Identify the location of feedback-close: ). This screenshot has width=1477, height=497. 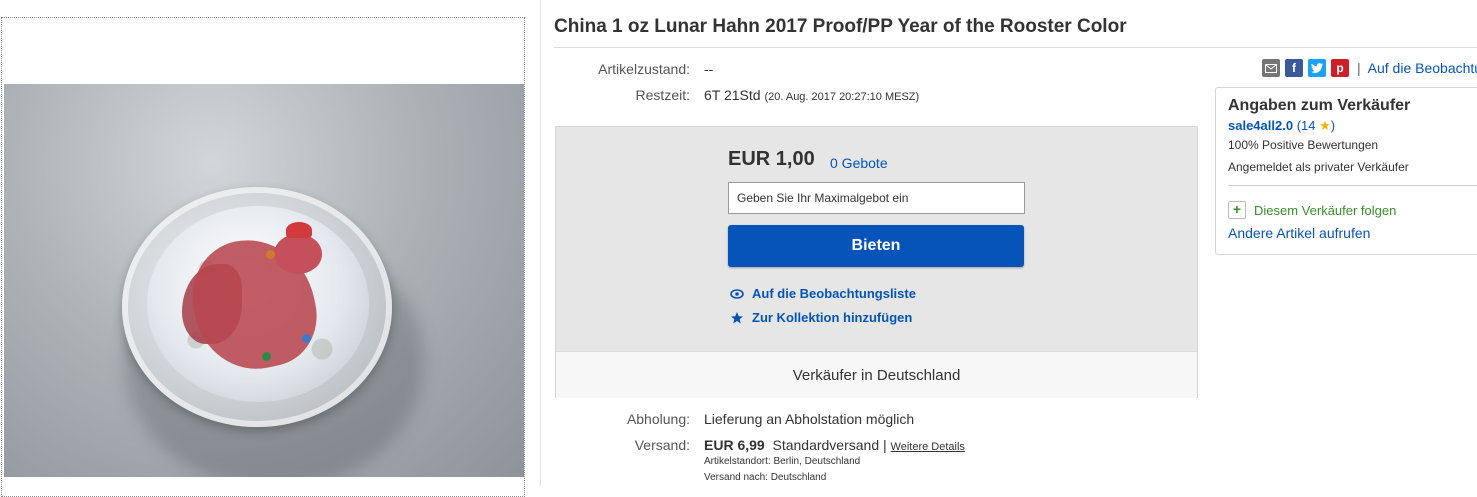
(1333, 125).